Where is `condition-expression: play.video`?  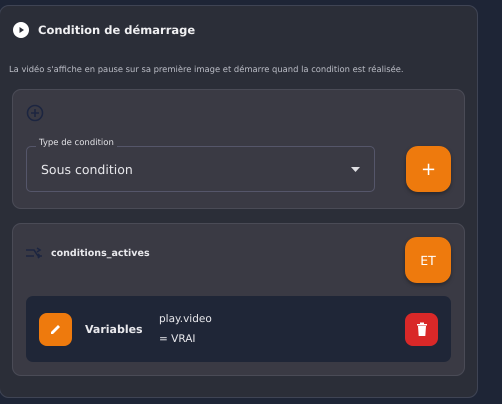
condition-expression: play.video is located at coordinates (185, 319).